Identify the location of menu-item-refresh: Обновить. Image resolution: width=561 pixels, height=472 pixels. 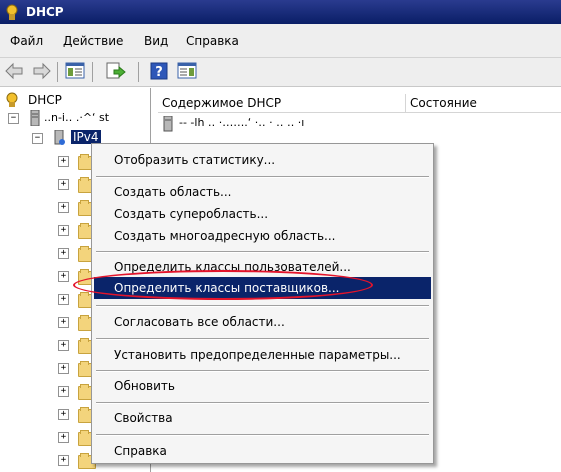
(262, 386).